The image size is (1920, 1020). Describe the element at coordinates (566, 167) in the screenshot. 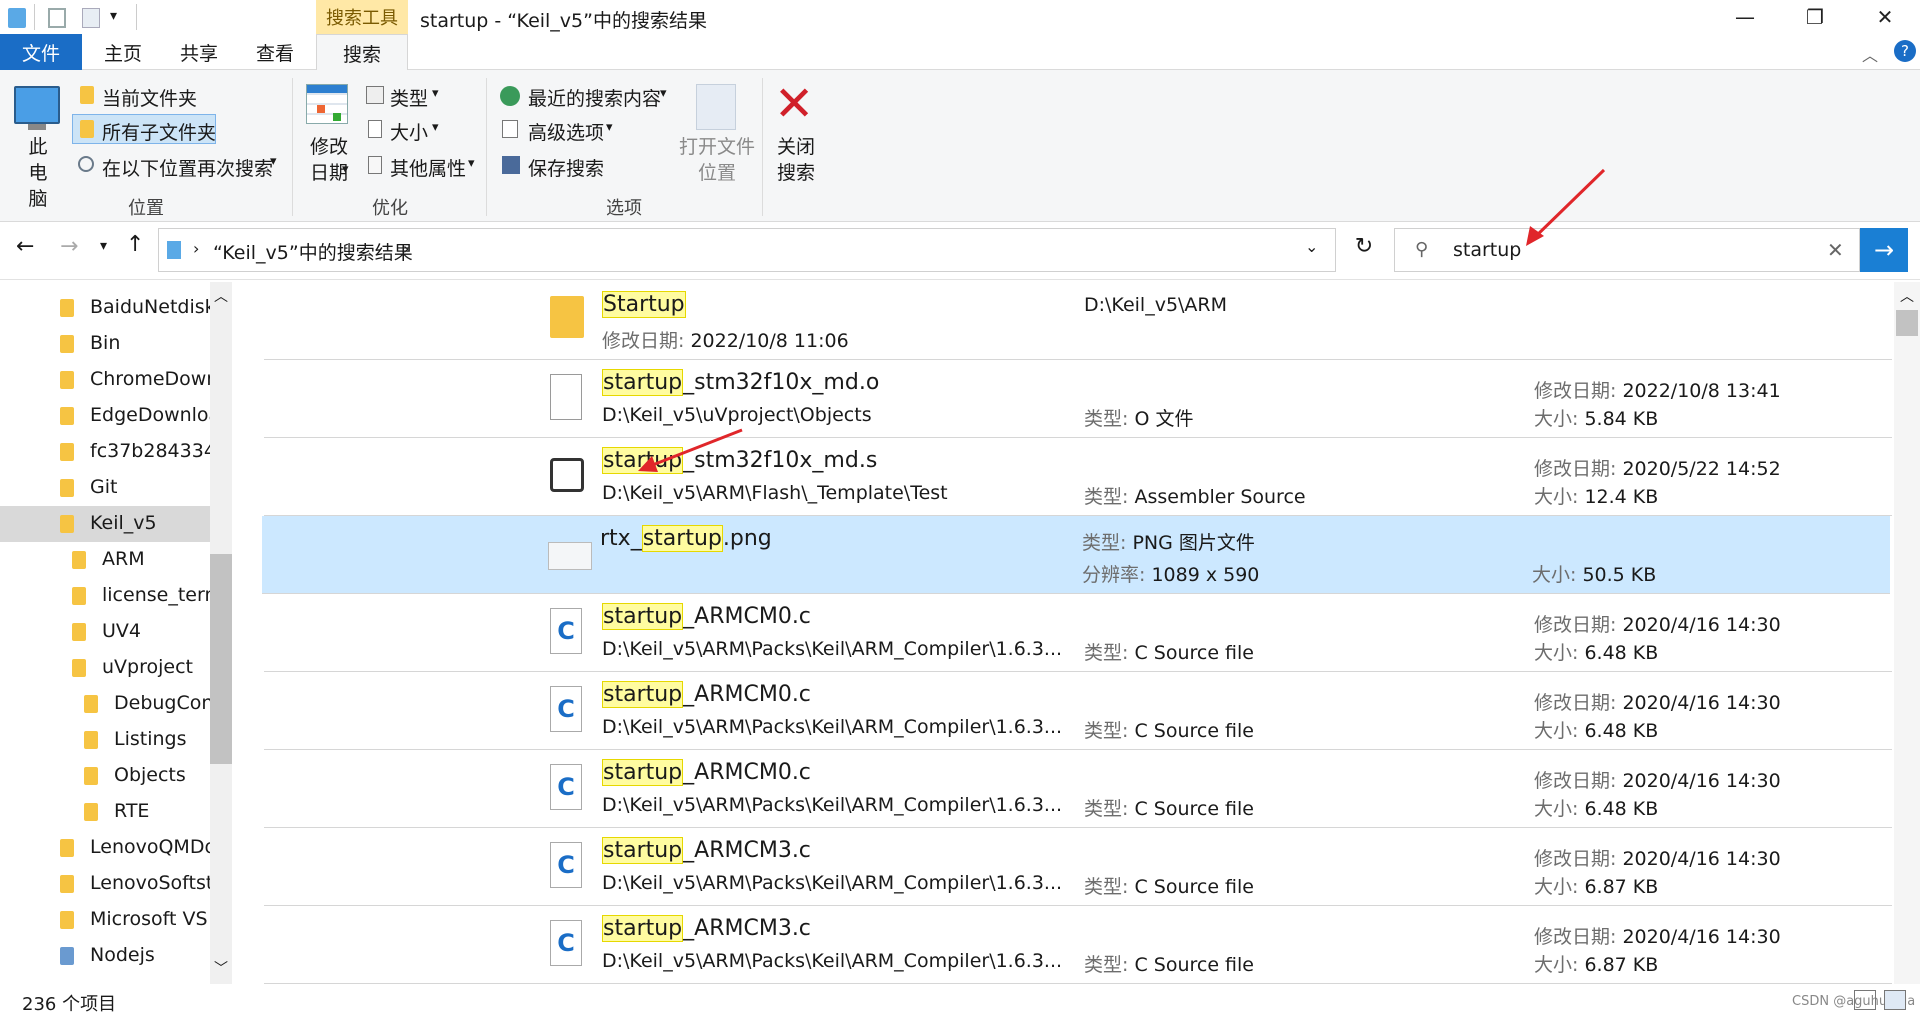

I see `save-search-button: 保存搜索` at that location.